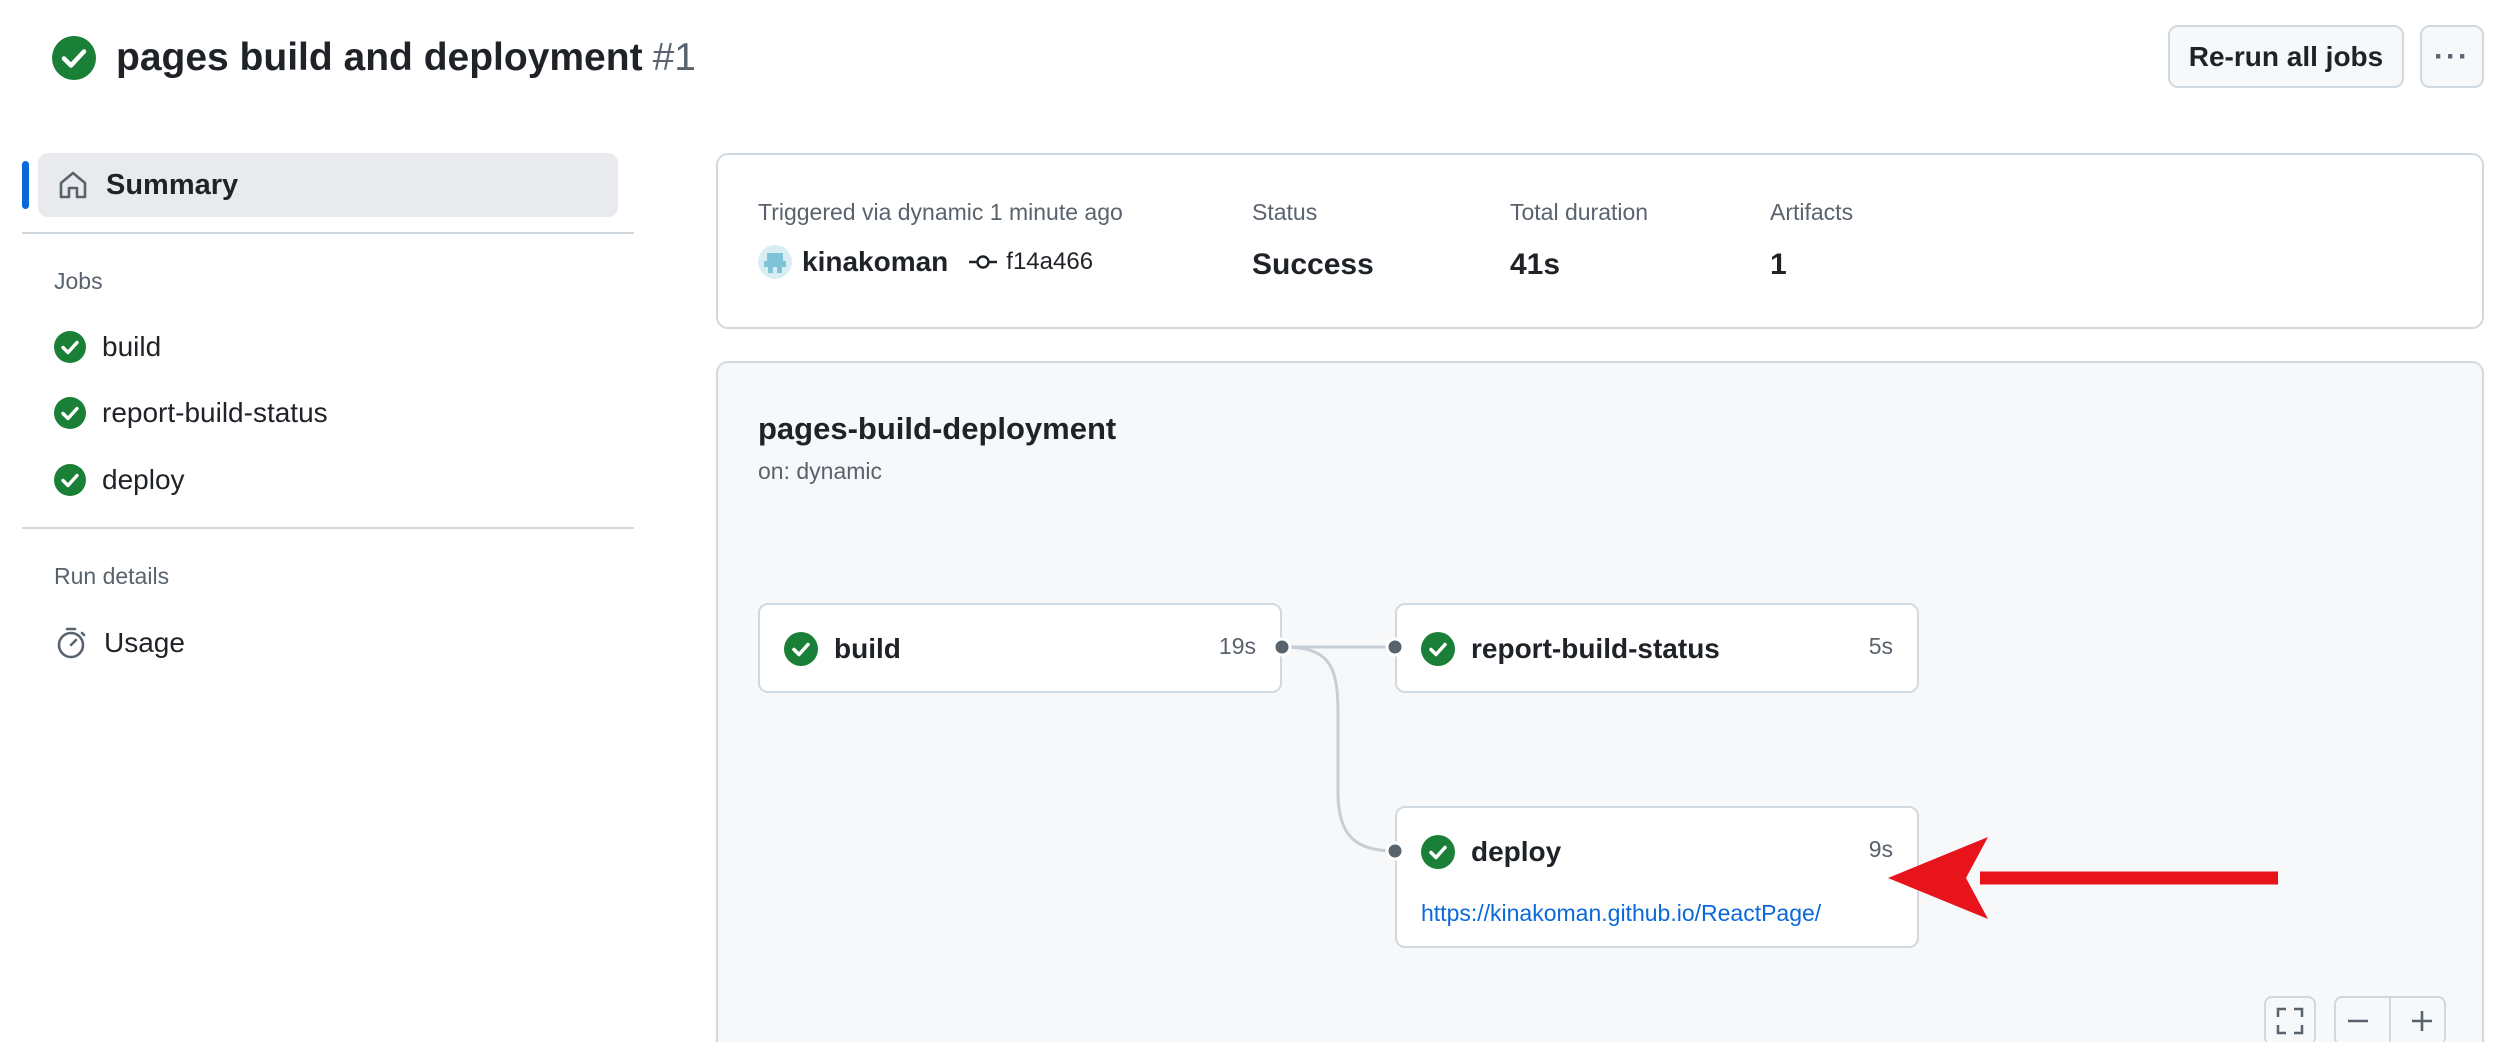 The height and width of the screenshot is (1042, 2500). Describe the element at coordinates (2452, 56) in the screenshot. I see `more-options-button: ···` at that location.